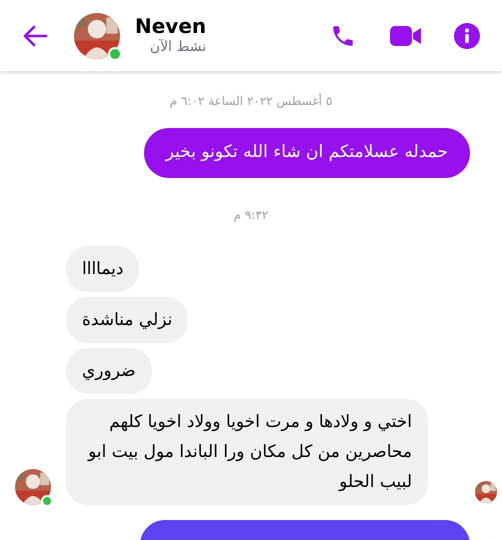 This screenshot has height=540, width=502. What do you see at coordinates (35, 35) in the screenshot?
I see `back-arrow-icon` at bounding box center [35, 35].